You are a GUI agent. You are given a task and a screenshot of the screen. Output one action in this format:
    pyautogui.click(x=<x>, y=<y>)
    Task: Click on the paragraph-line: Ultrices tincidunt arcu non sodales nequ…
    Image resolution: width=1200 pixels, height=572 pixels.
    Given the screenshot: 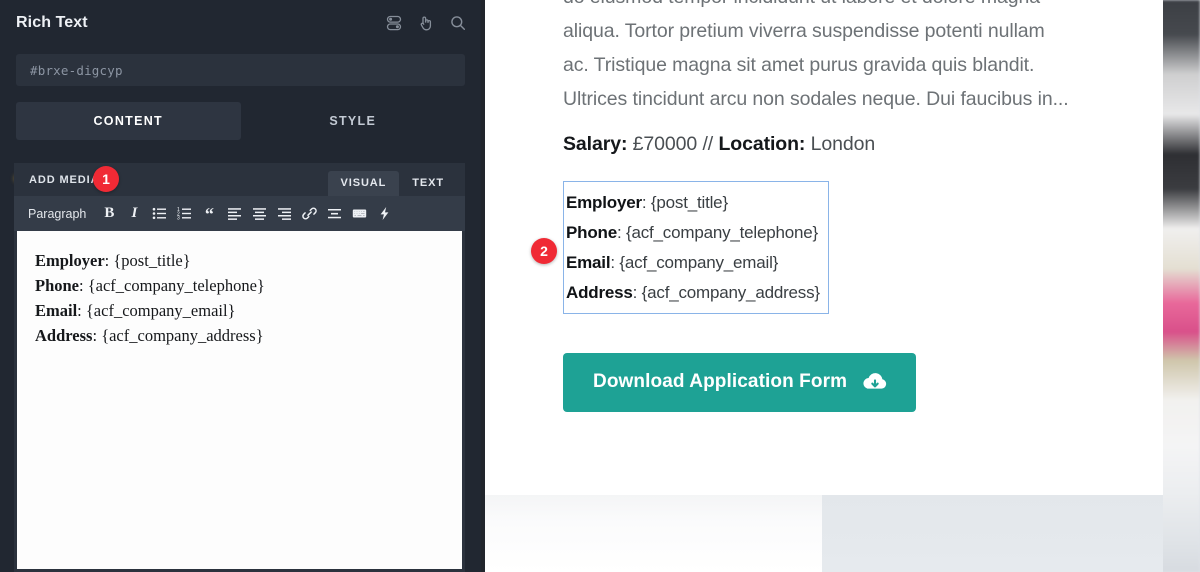 What is the action you would take?
    pyautogui.click(x=816, y=99)
    